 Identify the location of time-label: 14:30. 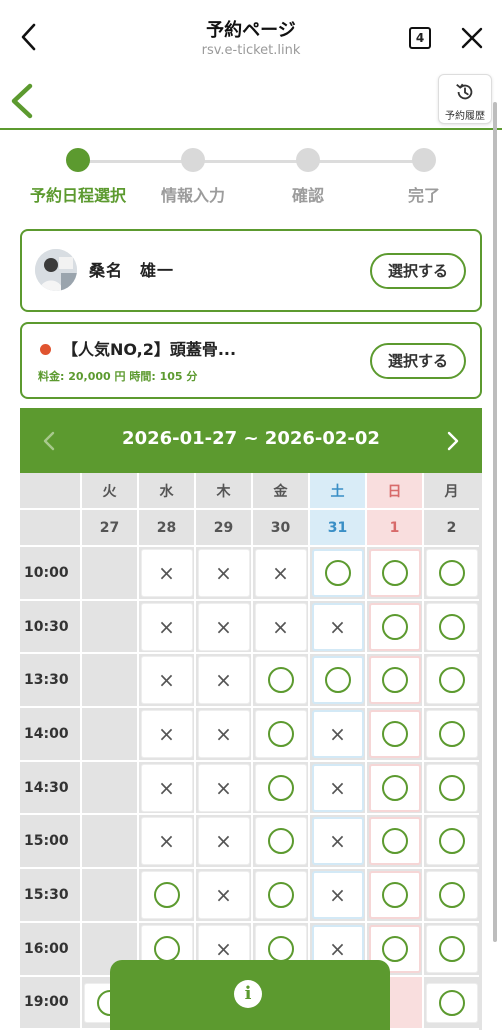
(50, 789).